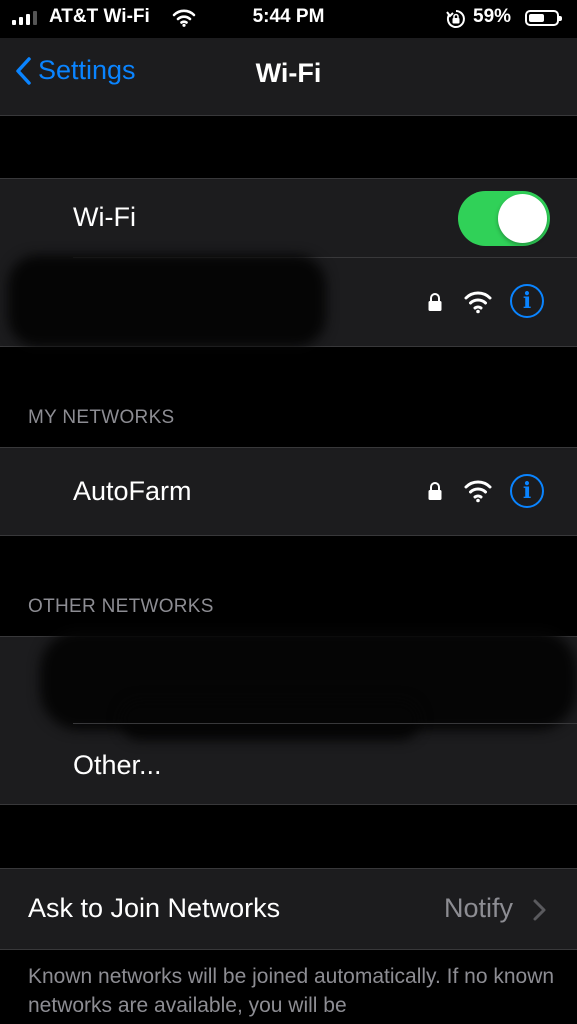 The image size is (577, 1024). Describe the element at coordinates (539, 910) in the screenshot. I see `chevron-right-icon` at that location.